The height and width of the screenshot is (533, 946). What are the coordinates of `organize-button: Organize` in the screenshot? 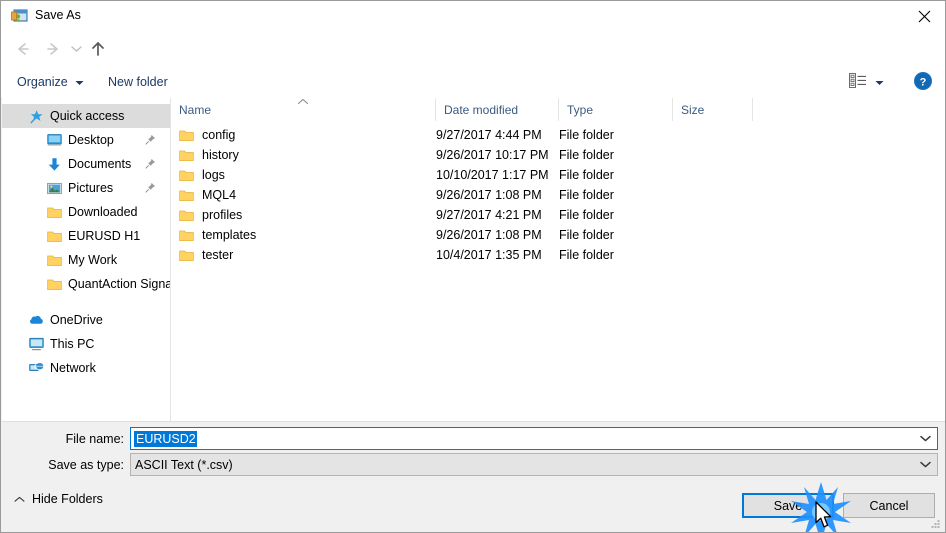 It's located at (50, 81).